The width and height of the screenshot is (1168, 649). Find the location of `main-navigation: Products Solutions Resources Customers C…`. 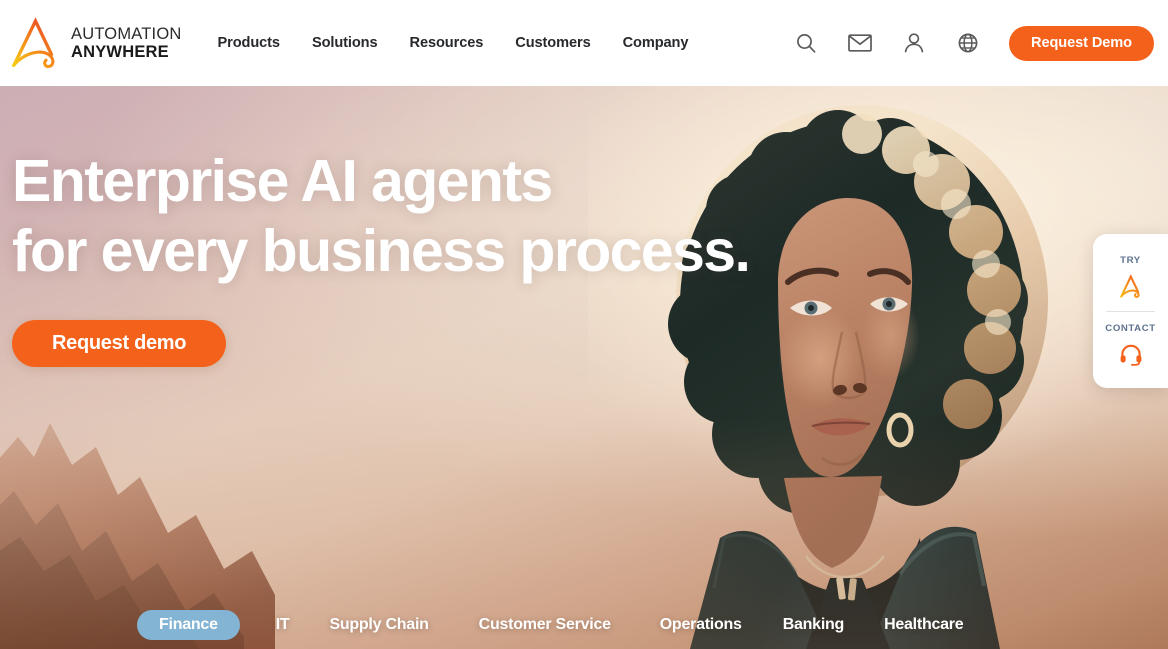

main-navigation: Products Solutions Resources Customers C… is located at coordinates (452, 43).